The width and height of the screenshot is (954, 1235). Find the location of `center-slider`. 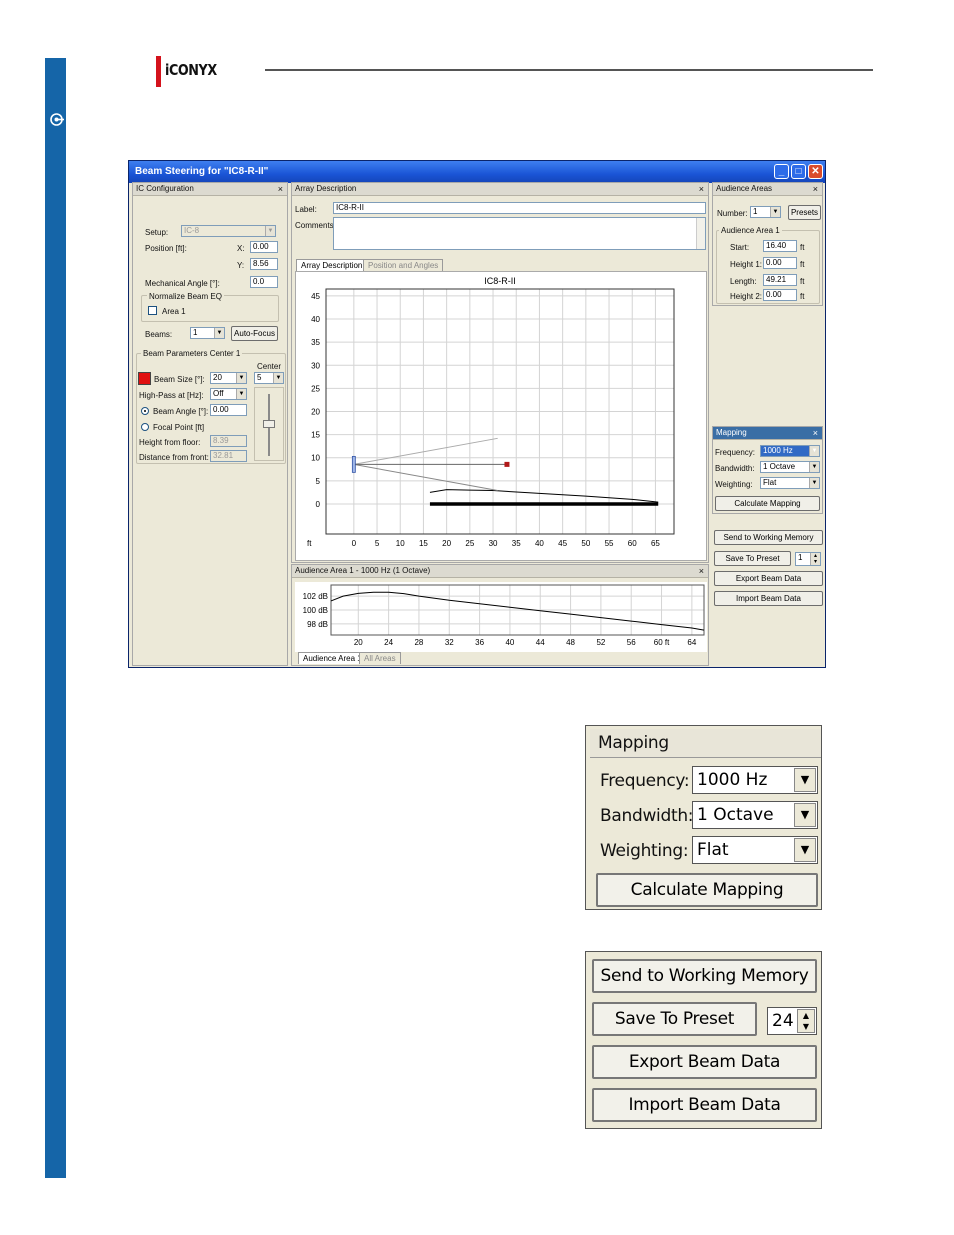

center-slider is located at coordinates (269, 424).